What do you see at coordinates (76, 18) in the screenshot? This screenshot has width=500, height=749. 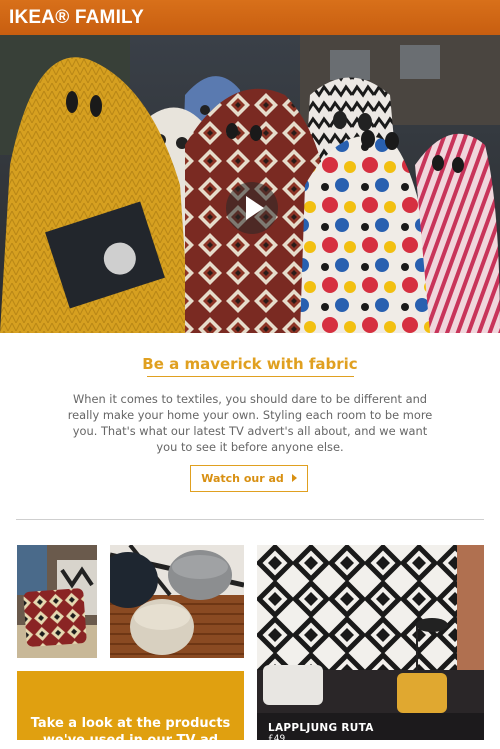 I see `ikea-family-logo: IKEA® FAMILY` at bounding box center [76, 18].